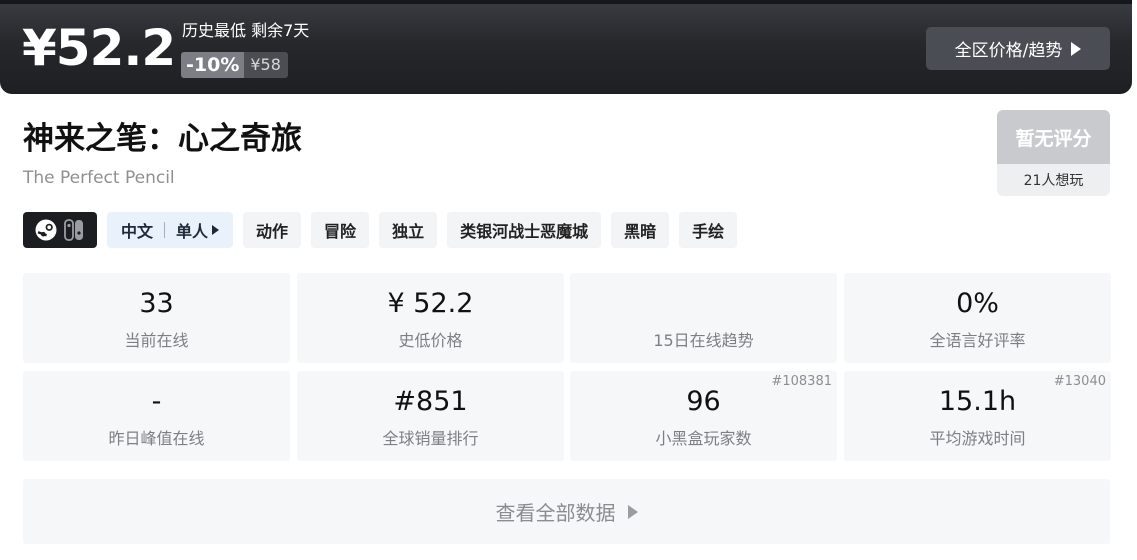 This screenshot has width=1137, height=560. I want to click on stat-label: 15日在线趋势, so click(703, 340).